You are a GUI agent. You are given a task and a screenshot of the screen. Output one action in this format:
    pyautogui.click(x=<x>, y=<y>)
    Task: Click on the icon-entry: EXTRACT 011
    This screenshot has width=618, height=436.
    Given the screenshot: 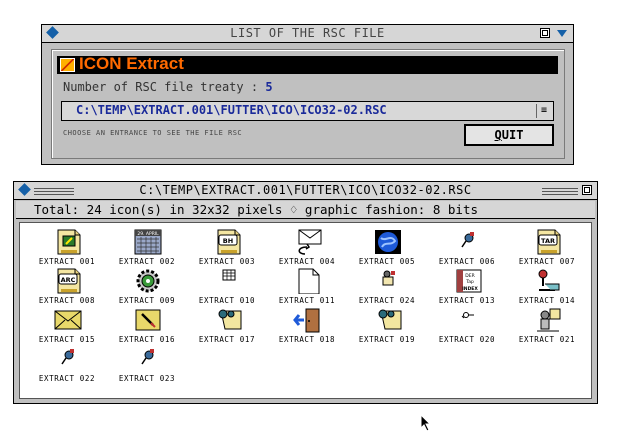 What is the action you would take?
    pyautogui.click(x=307, y=287)
    